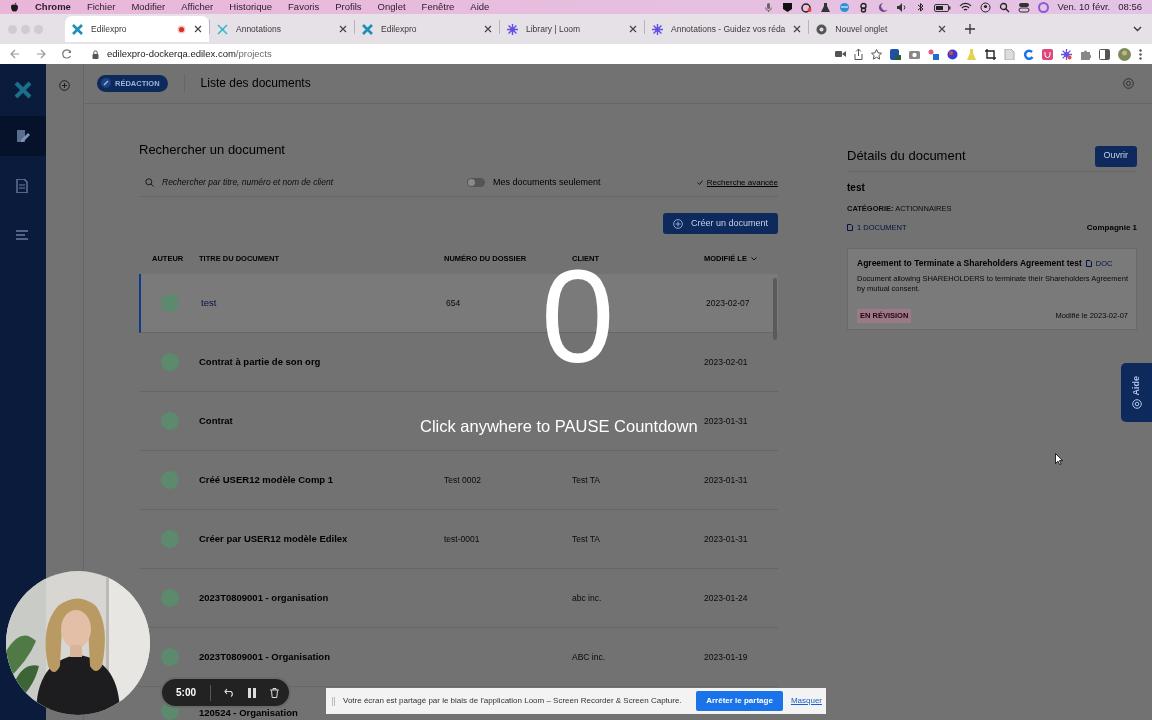  Describe the element at coordinates (14, 7) in the screenshot. I see `apple-icon` at that location.